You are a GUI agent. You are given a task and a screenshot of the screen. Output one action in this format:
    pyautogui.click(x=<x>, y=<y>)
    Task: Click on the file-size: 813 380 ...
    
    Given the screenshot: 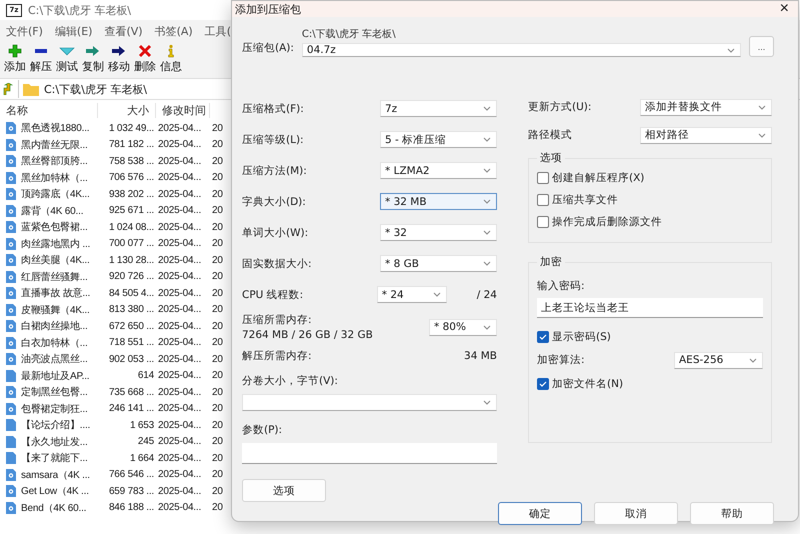 What is the action you would take?
    pyautogui.click(x=131, y=310)
    